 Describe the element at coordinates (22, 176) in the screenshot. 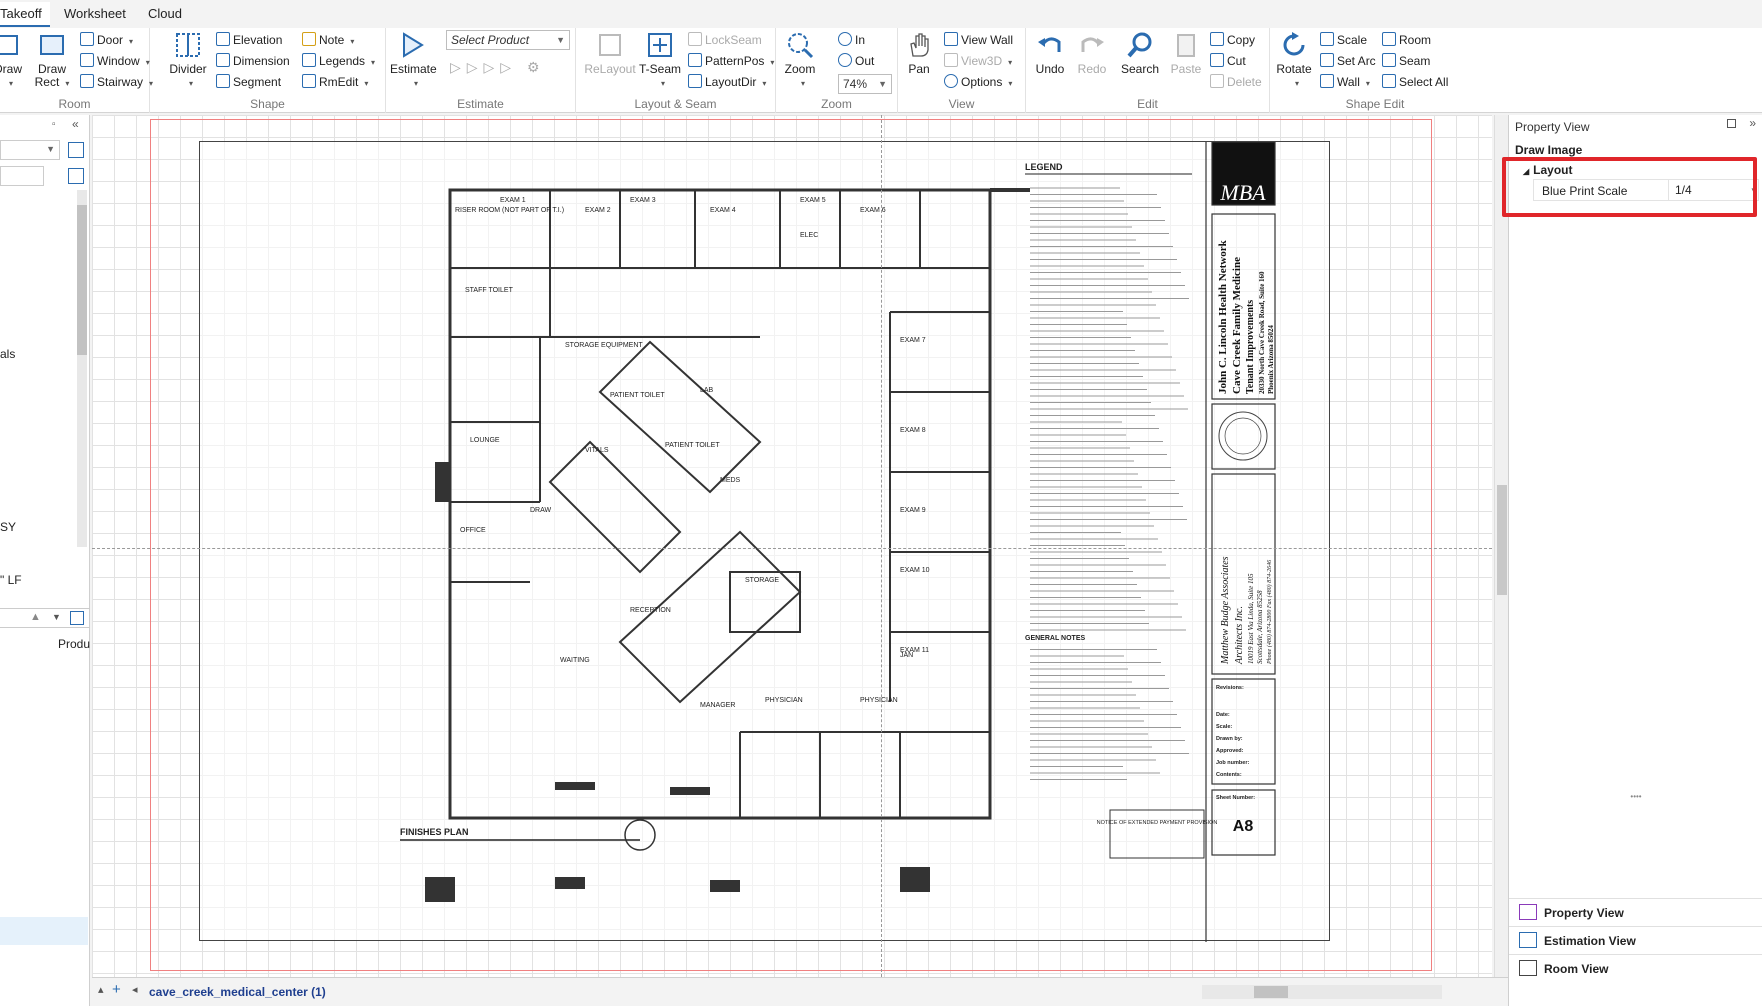

I see `left-search-input` at that location.